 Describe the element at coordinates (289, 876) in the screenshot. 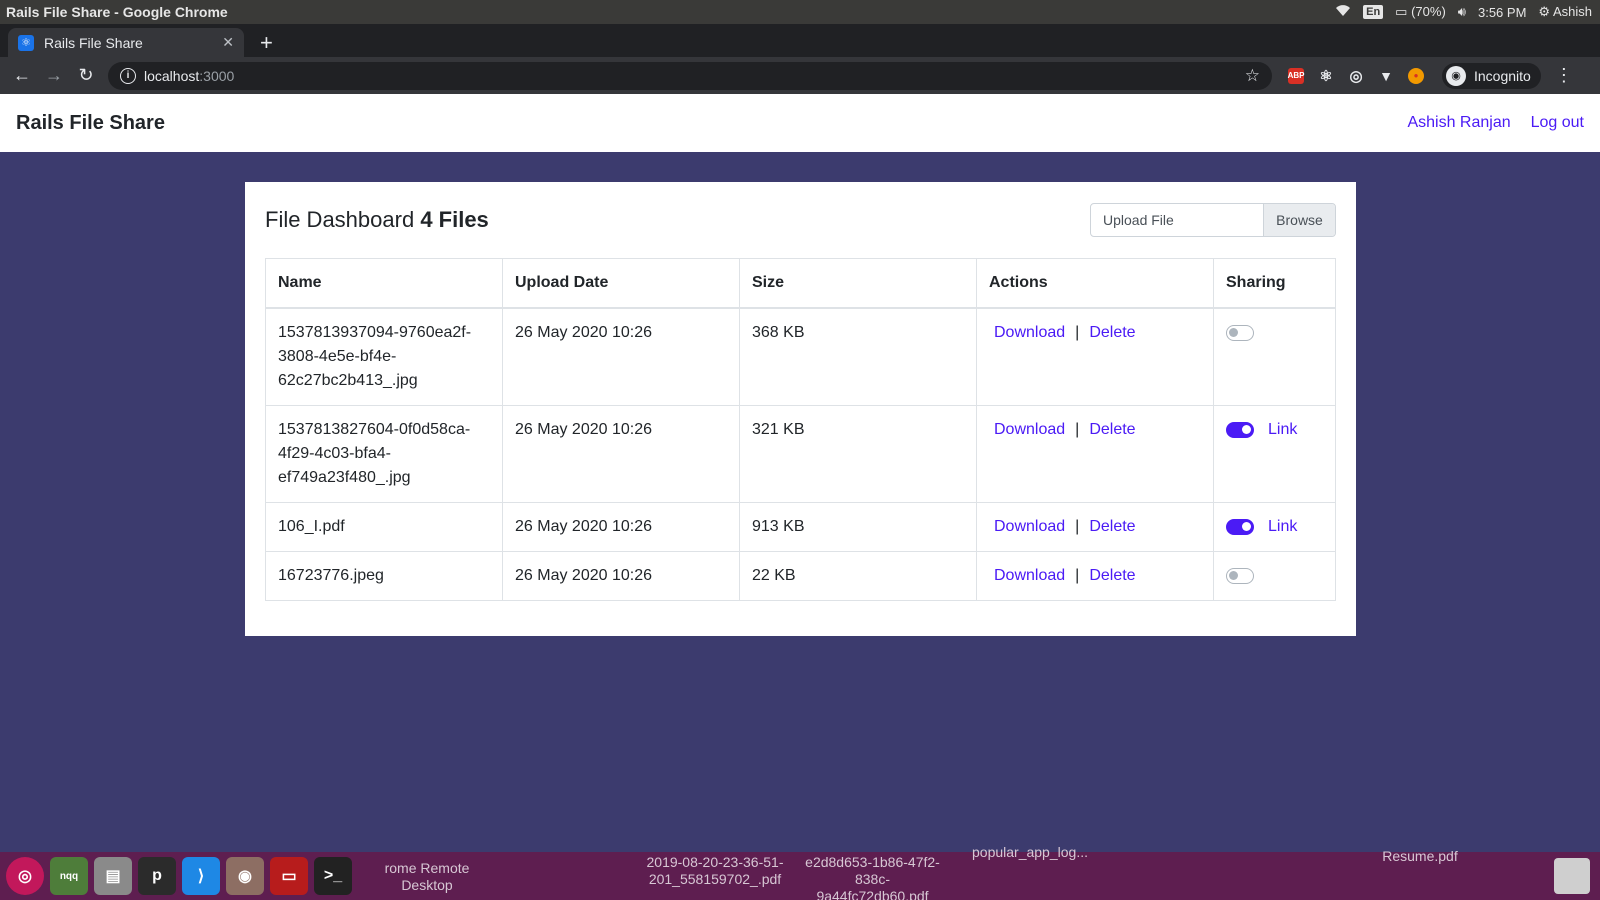

I see `terminal-red-icon: ▭` at that location.